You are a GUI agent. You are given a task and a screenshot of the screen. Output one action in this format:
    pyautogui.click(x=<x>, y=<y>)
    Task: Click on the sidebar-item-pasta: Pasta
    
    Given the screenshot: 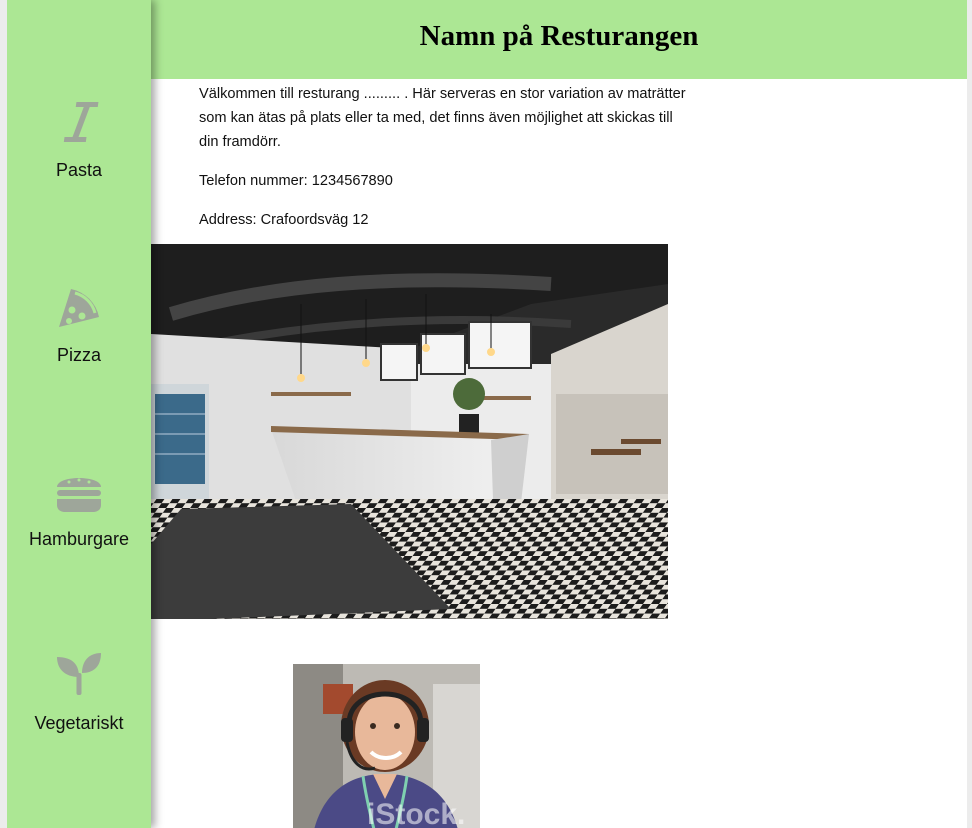 What is the action you would take?
    pyautogui.click(x=79, y=153)
    